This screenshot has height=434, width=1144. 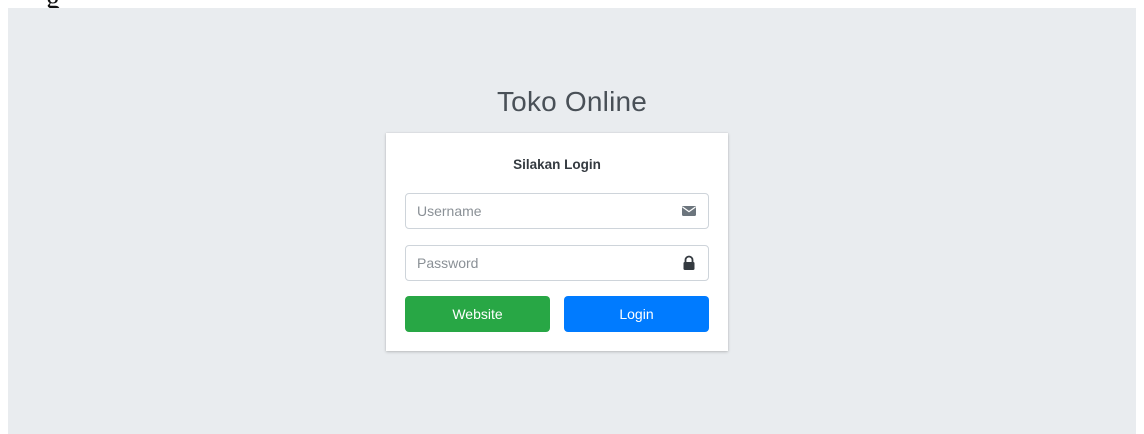 What do you see at coordinates (537, 211) in the screenshot?
I see `username-input` at bounding box center [537, 211].